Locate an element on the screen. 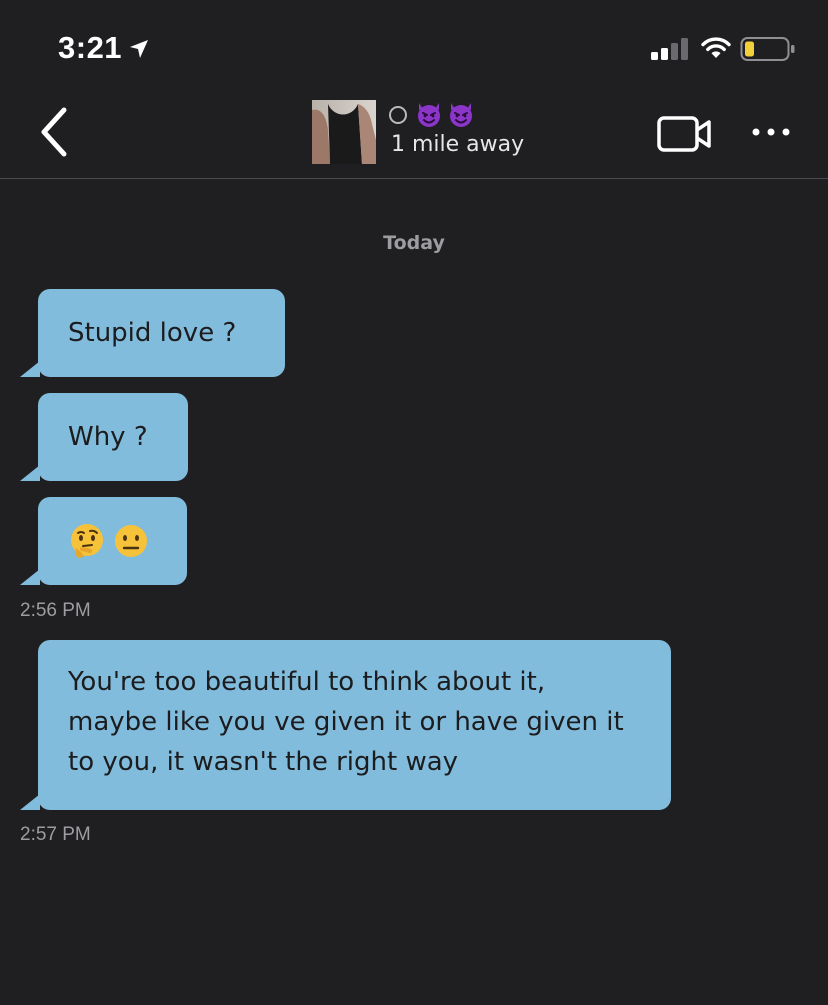  message-bubble is located at coordinates (103, 541).